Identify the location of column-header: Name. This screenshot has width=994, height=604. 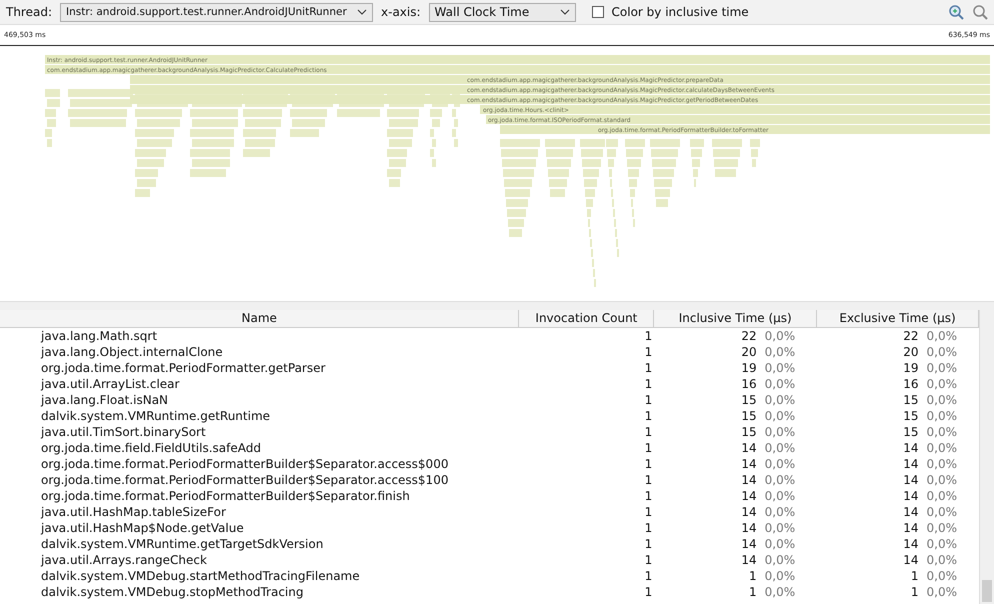
(260, 318).